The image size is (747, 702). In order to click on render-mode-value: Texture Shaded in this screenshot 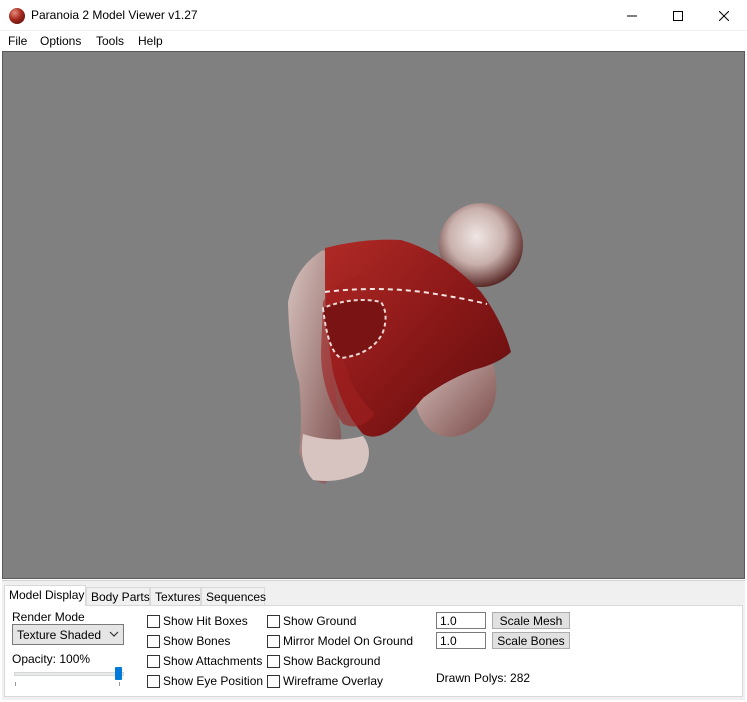, I will do `click(59, 635)`.